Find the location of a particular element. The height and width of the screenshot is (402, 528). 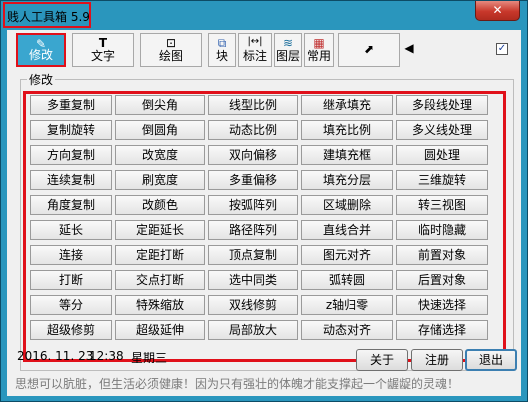

command-button: 打断 is located at coordinates (71, 280).